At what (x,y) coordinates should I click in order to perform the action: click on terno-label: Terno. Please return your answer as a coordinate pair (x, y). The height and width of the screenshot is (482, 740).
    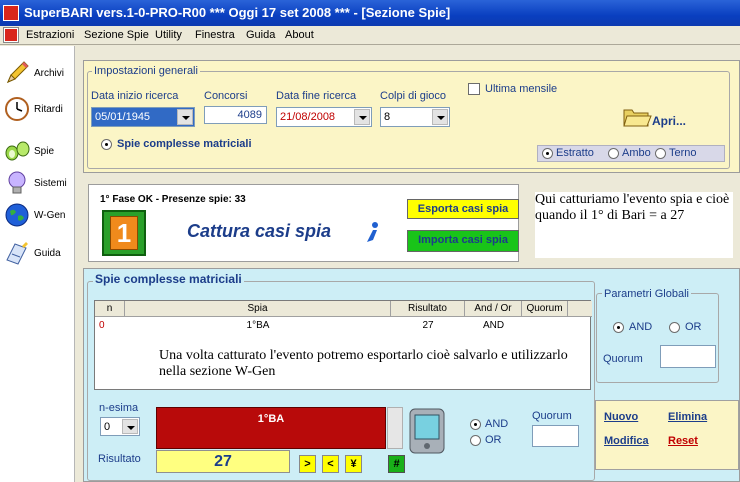
    Looking at the image, I should click on (683, 153).